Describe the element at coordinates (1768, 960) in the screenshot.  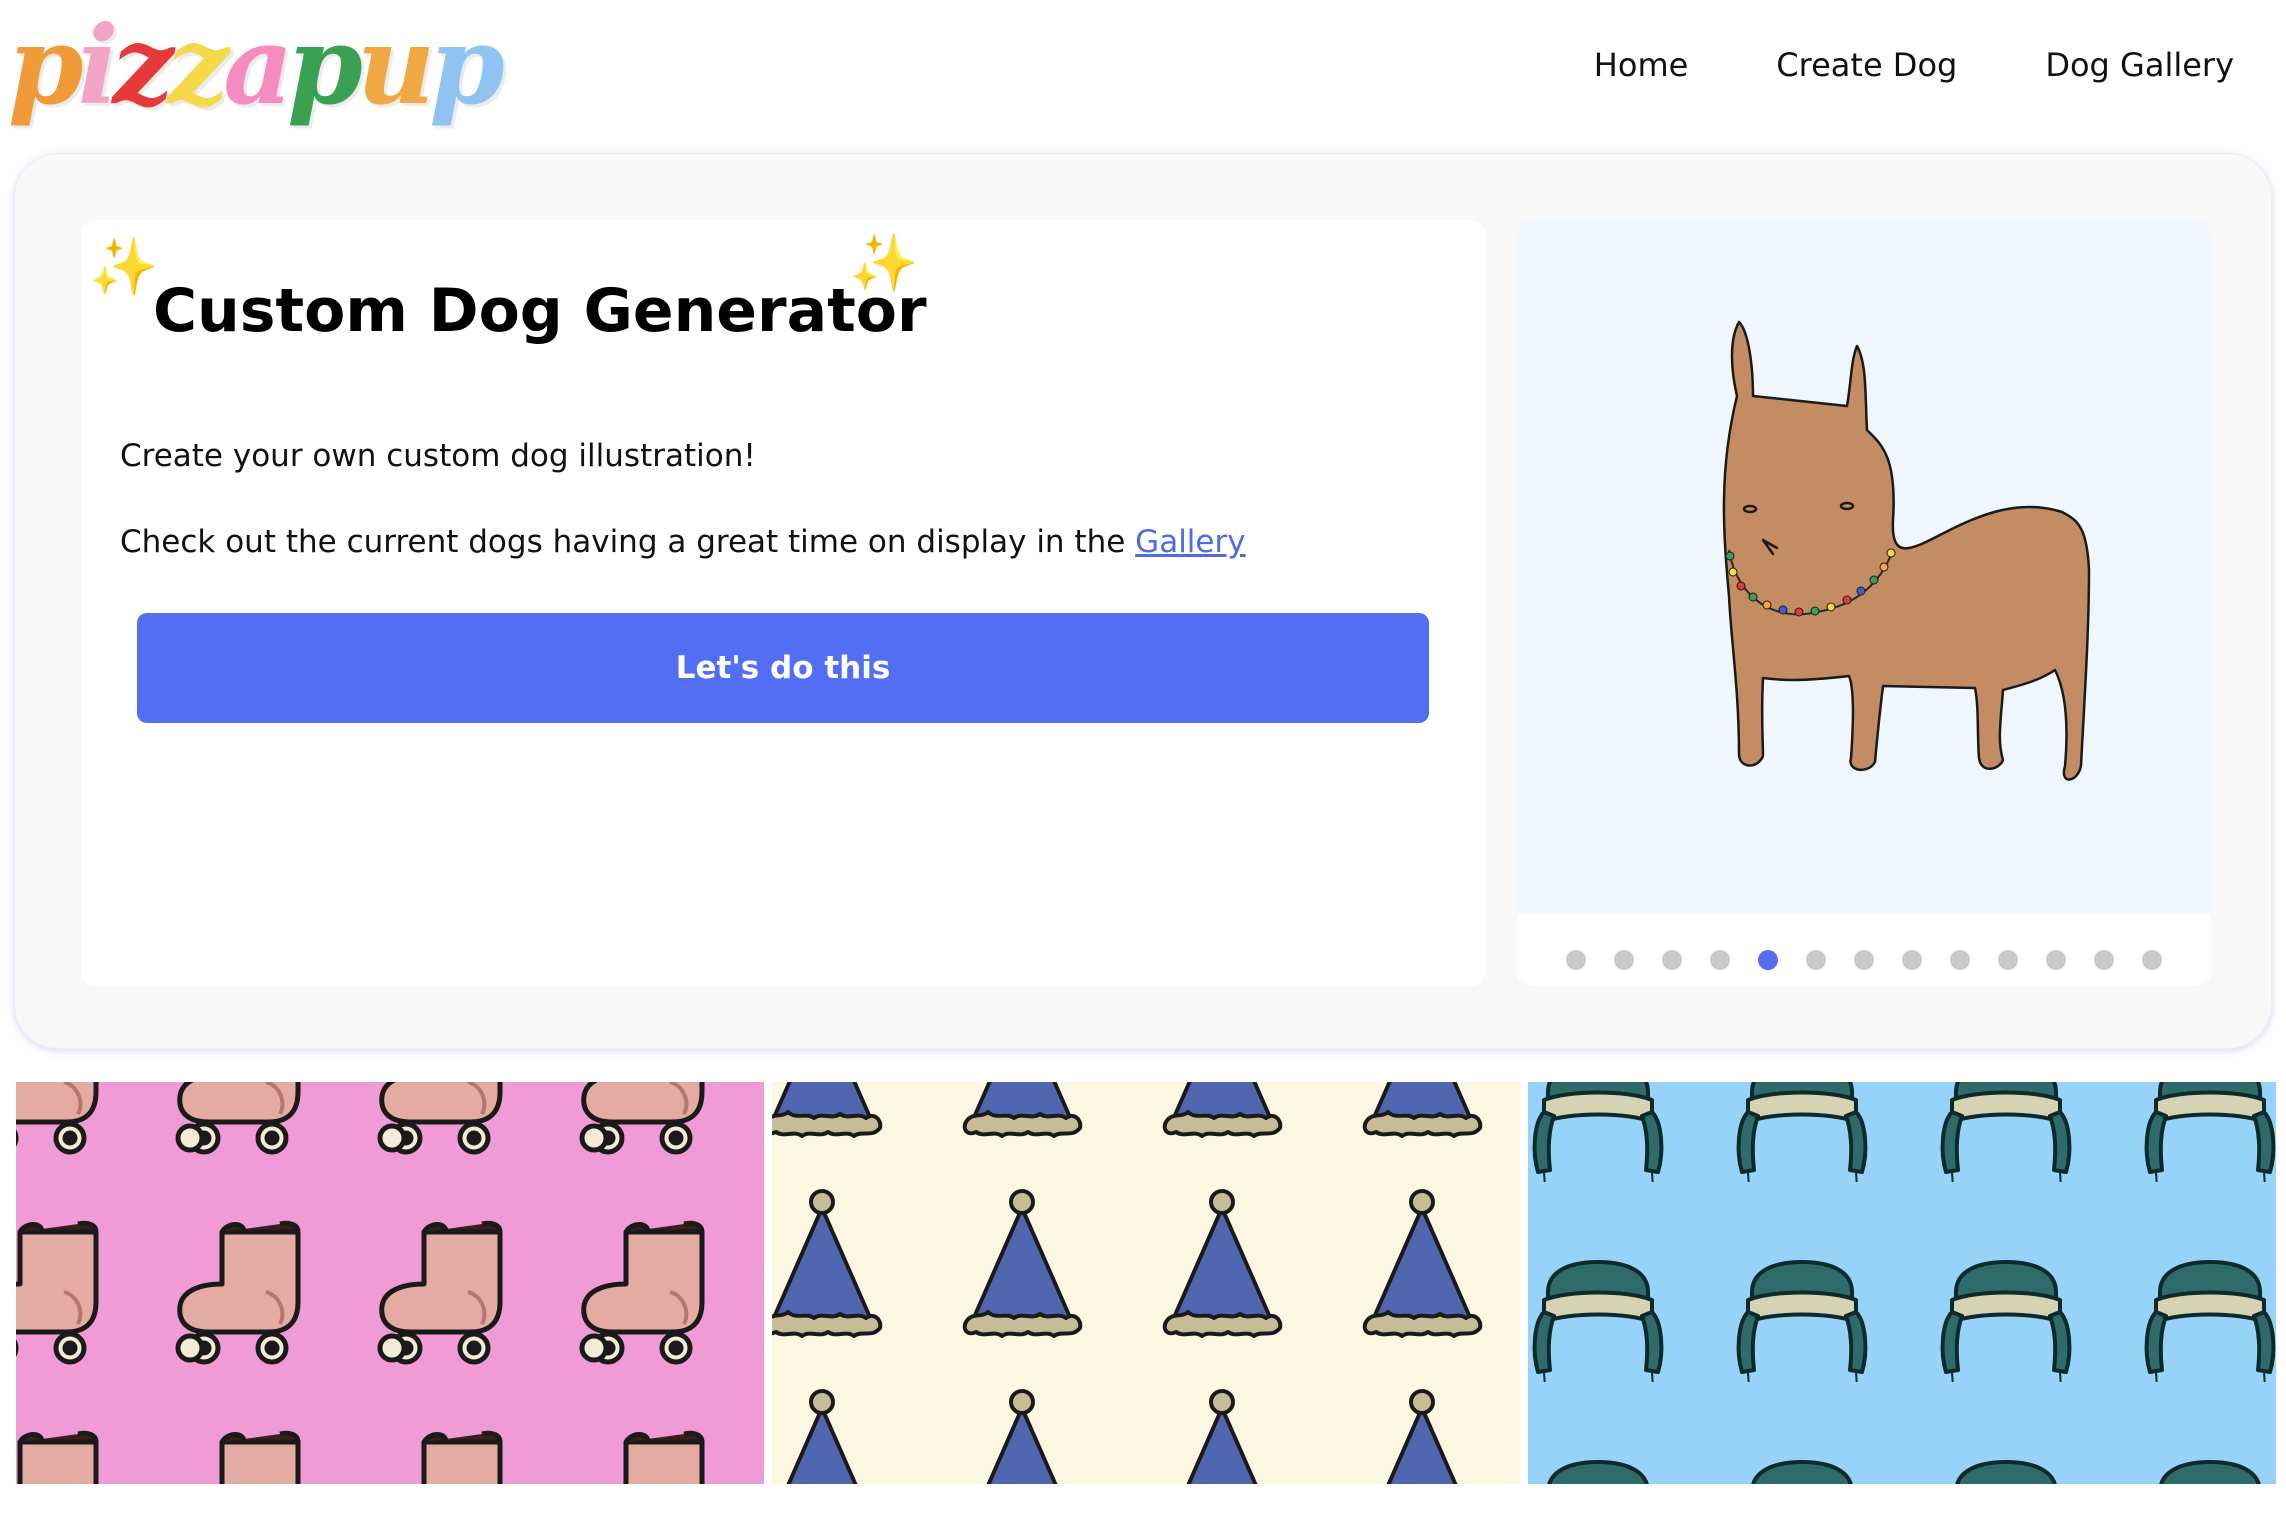
I see `carousel-dot-active` at that location.